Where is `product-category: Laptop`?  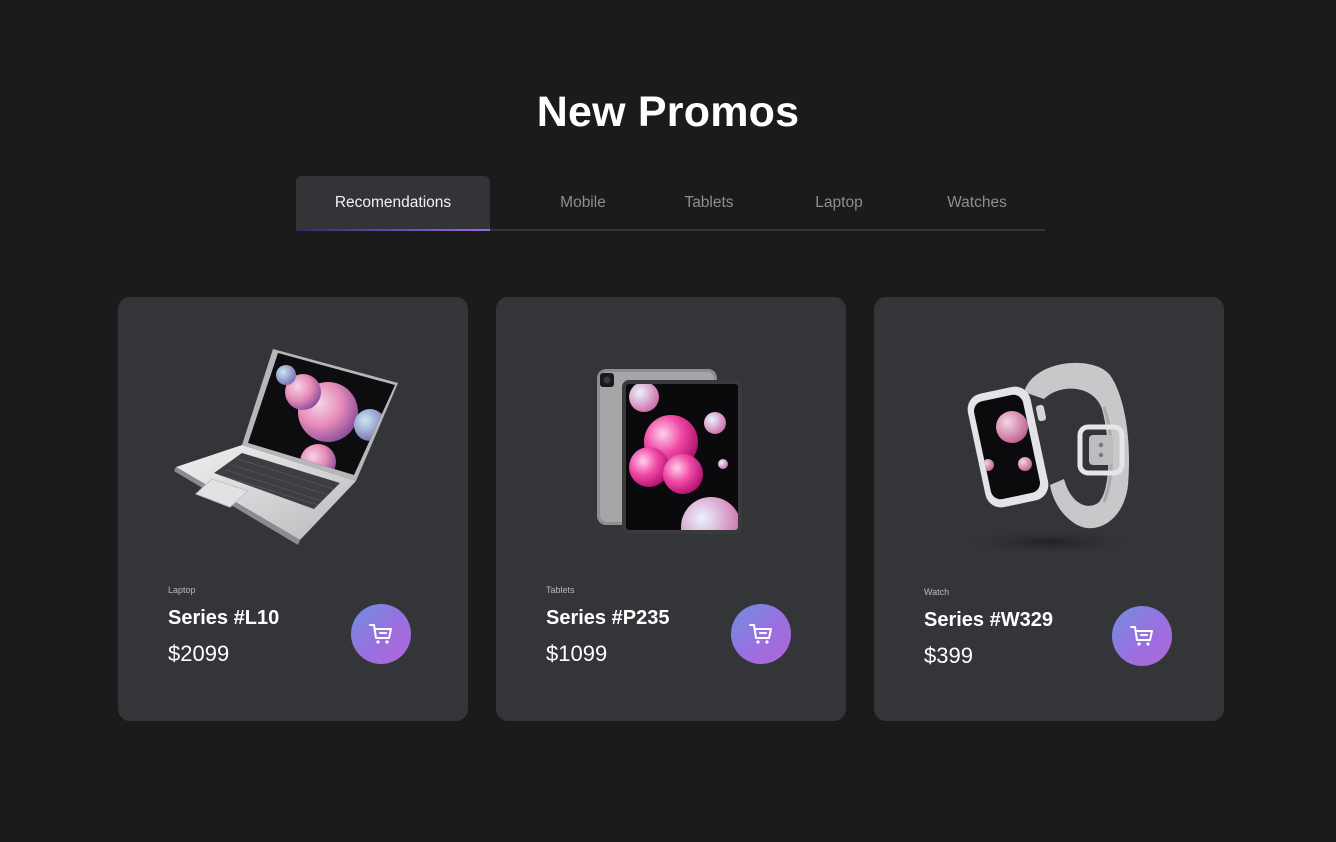 product-category: Laptop is located at coordinates (182, 590).